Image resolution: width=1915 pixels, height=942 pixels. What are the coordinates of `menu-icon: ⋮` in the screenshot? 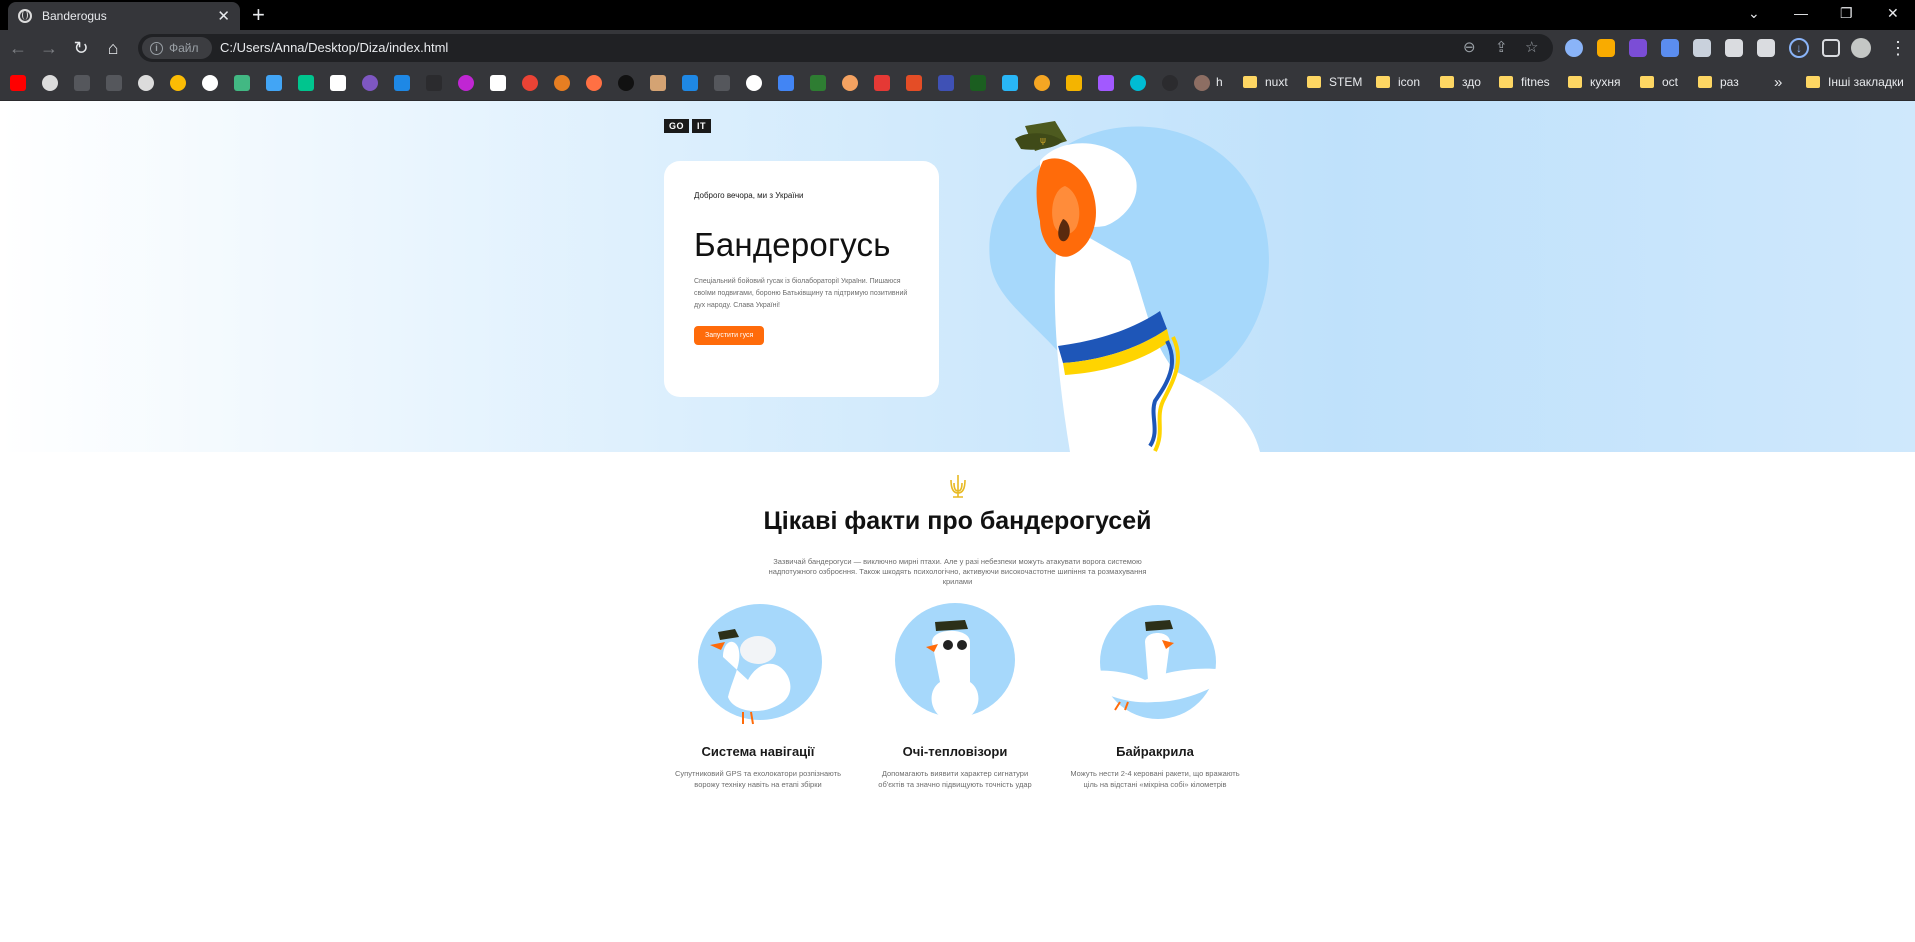 It's located at (1898, 48).